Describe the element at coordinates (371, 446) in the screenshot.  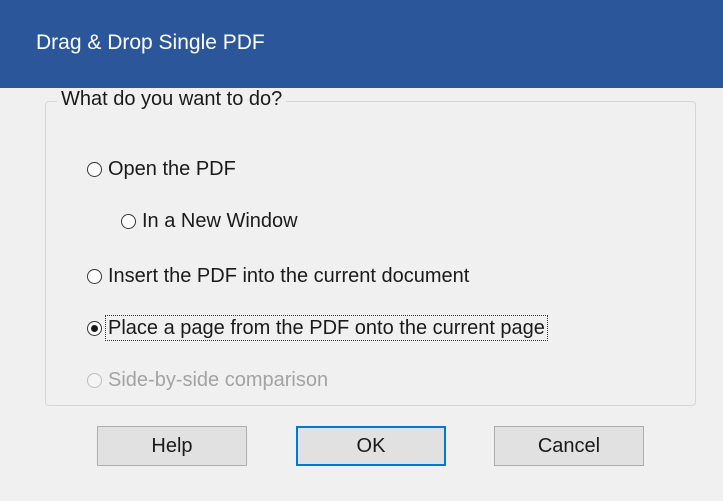
I see `ok-button: OK` at that location.